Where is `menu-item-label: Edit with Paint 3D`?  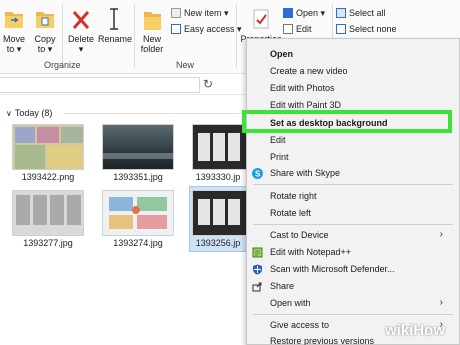 menu-item-label: Edit with Paint 3D is located at coordinates (306, 105).